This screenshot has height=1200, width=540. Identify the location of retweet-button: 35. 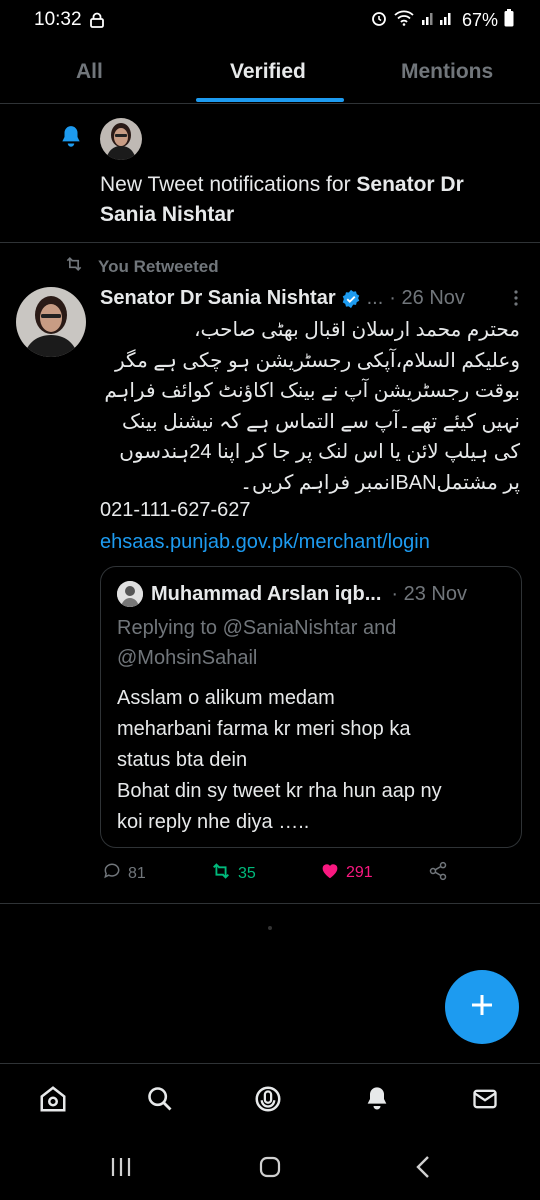
(233, 873).